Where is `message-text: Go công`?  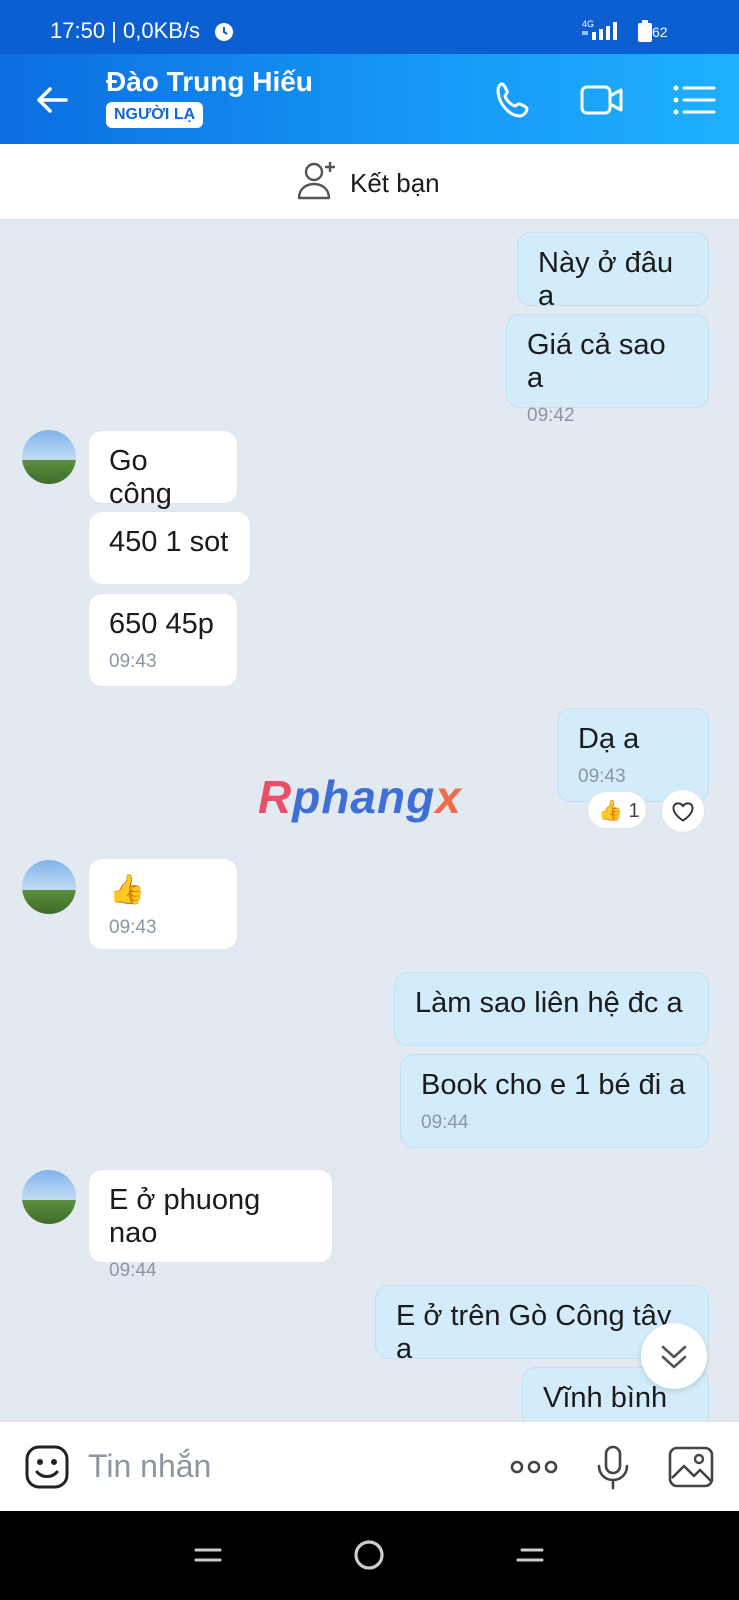 message-text: Go công is located at coordinates (140, 477).